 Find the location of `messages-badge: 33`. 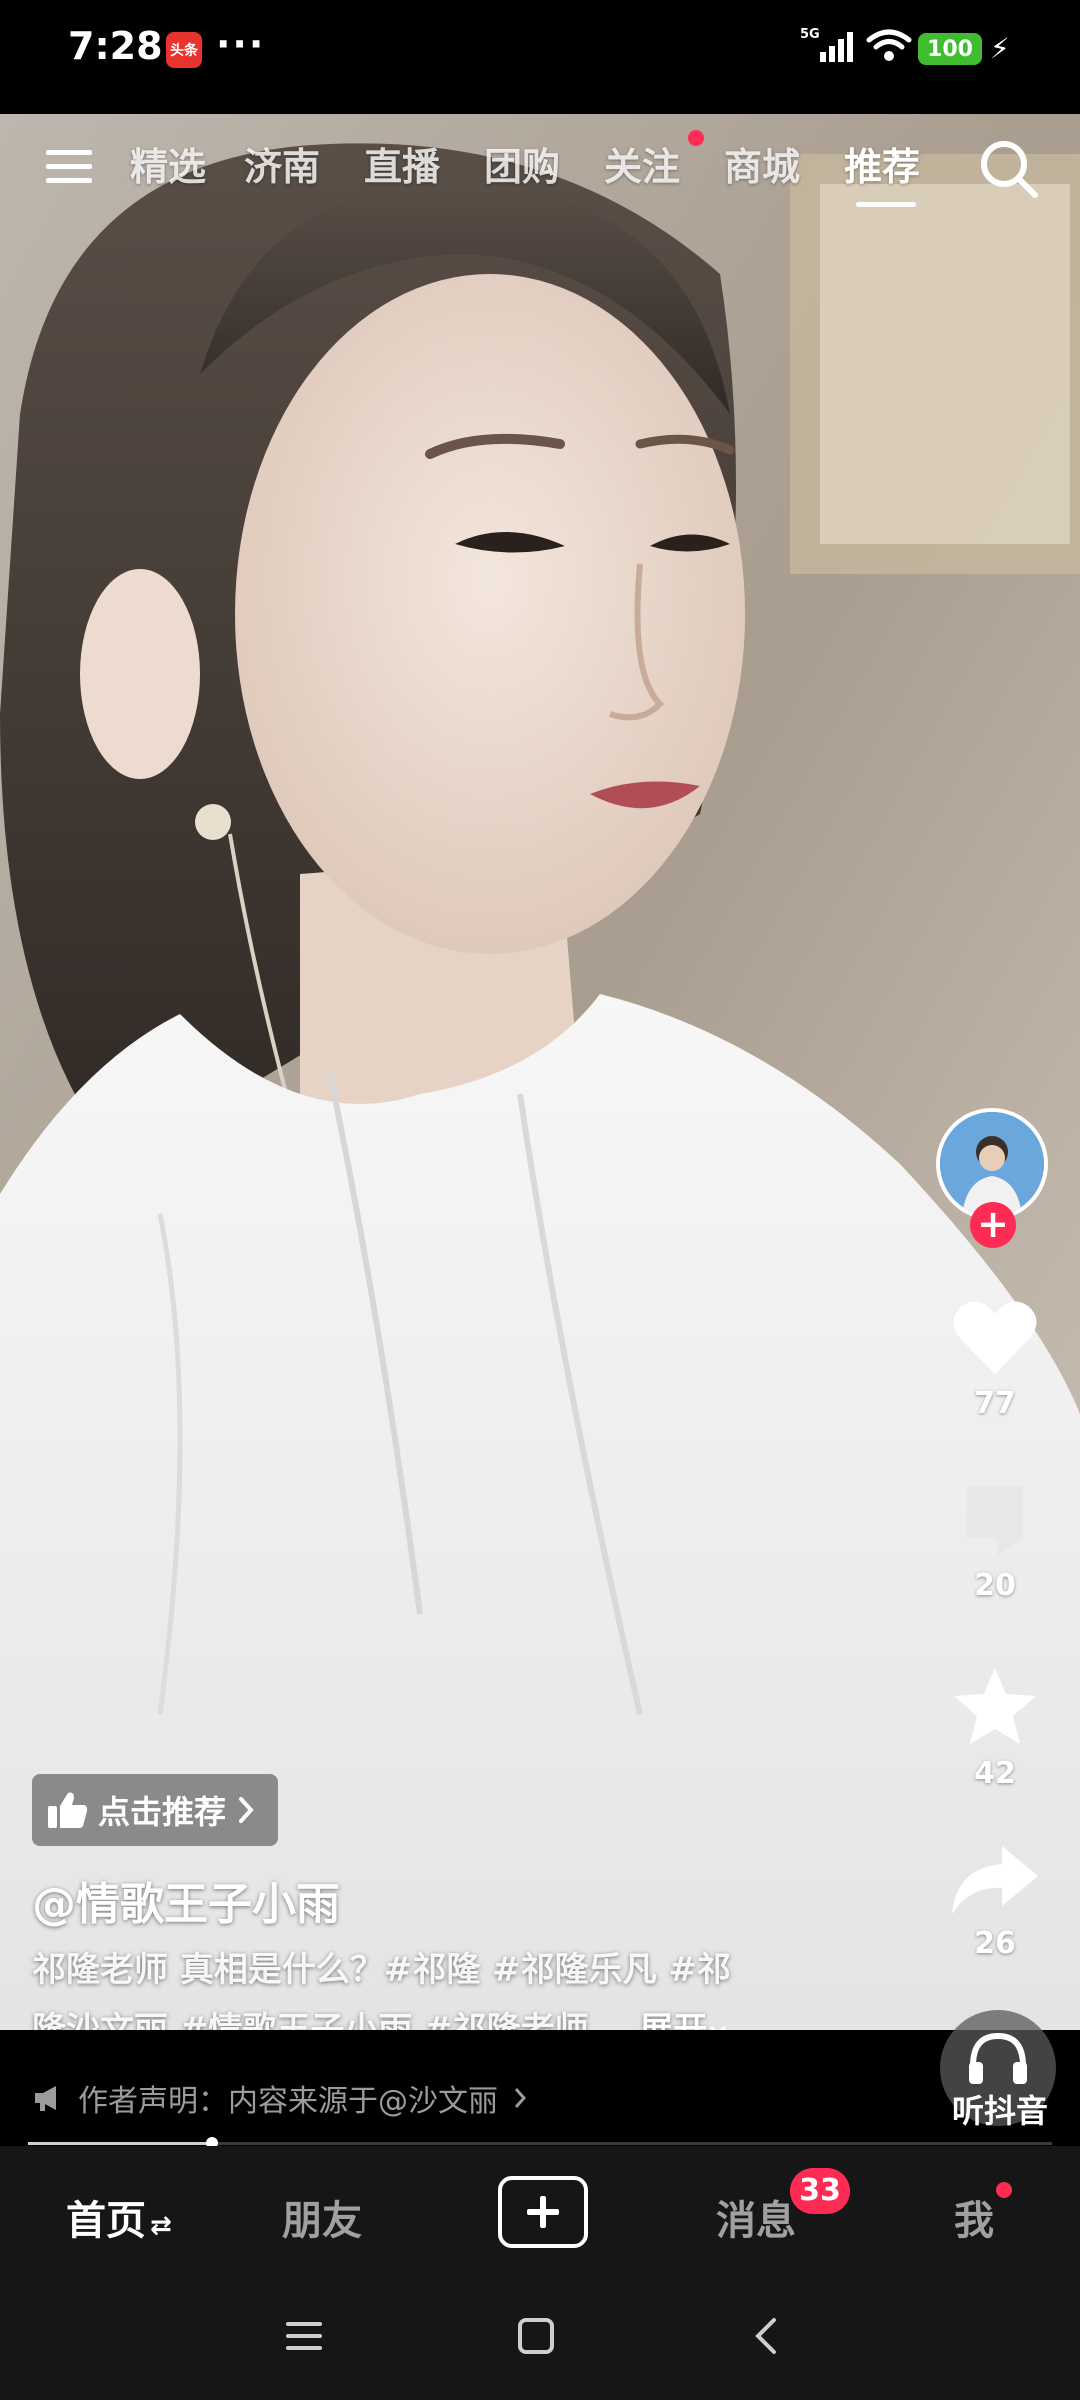

messages-badge: 33 is located at coordinates (820, 2191).